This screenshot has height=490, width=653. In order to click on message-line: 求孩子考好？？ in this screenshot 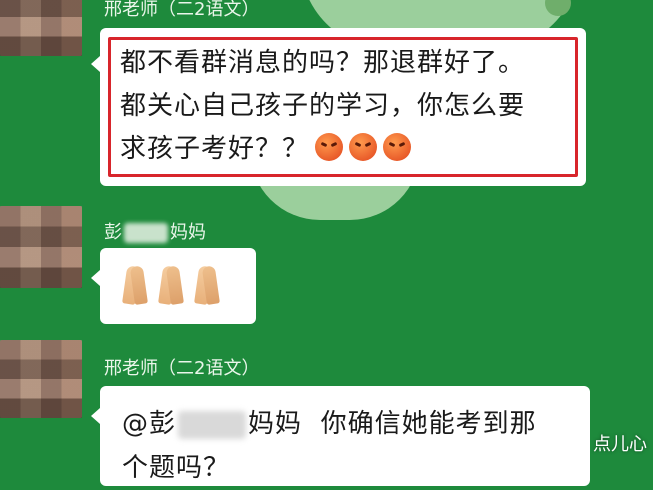, I will do `click(346, 149)`.